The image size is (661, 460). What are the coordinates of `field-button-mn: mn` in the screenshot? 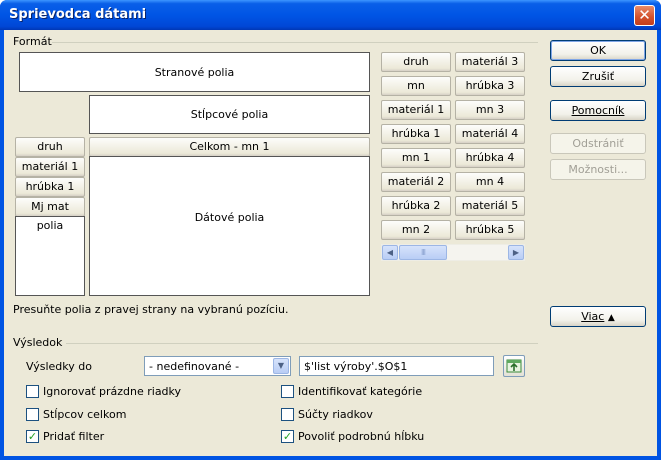 It's located at (416, 86).